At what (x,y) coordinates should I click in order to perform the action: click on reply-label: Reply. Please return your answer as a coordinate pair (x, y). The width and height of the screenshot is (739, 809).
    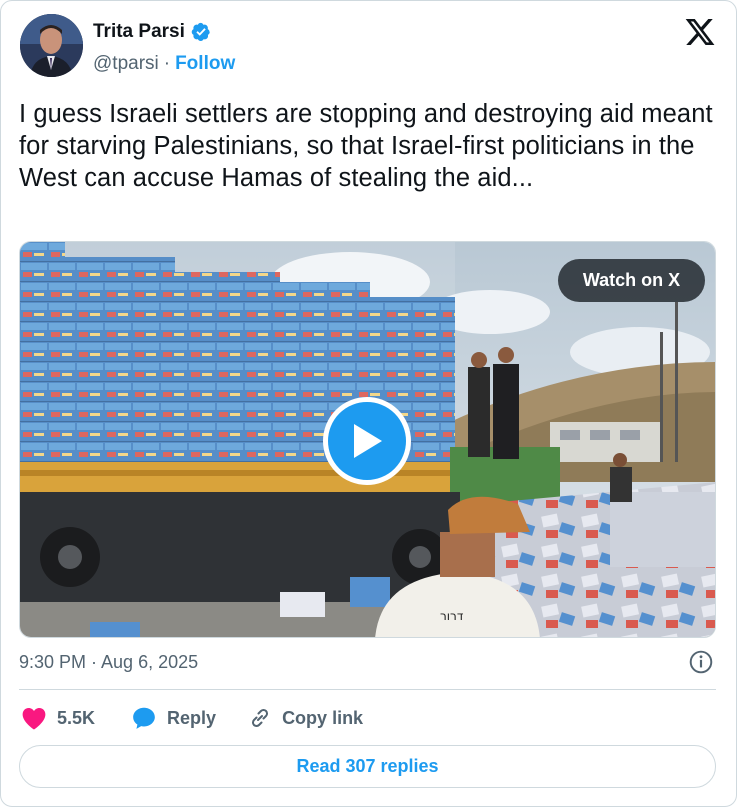
    Looking at the image, I should click on (192, 717).